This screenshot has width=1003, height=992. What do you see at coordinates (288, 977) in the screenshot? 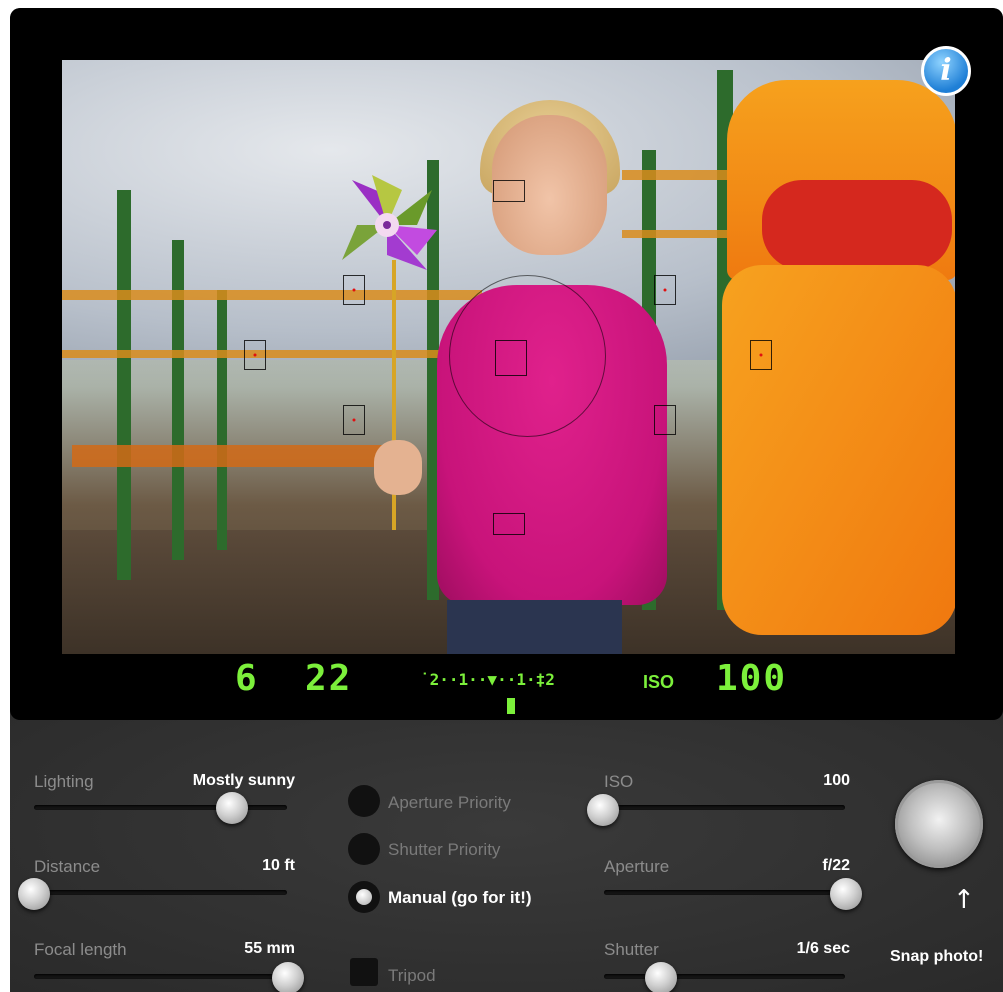
I see `focal-length-slider-knob` at bounding box center [288, 977].